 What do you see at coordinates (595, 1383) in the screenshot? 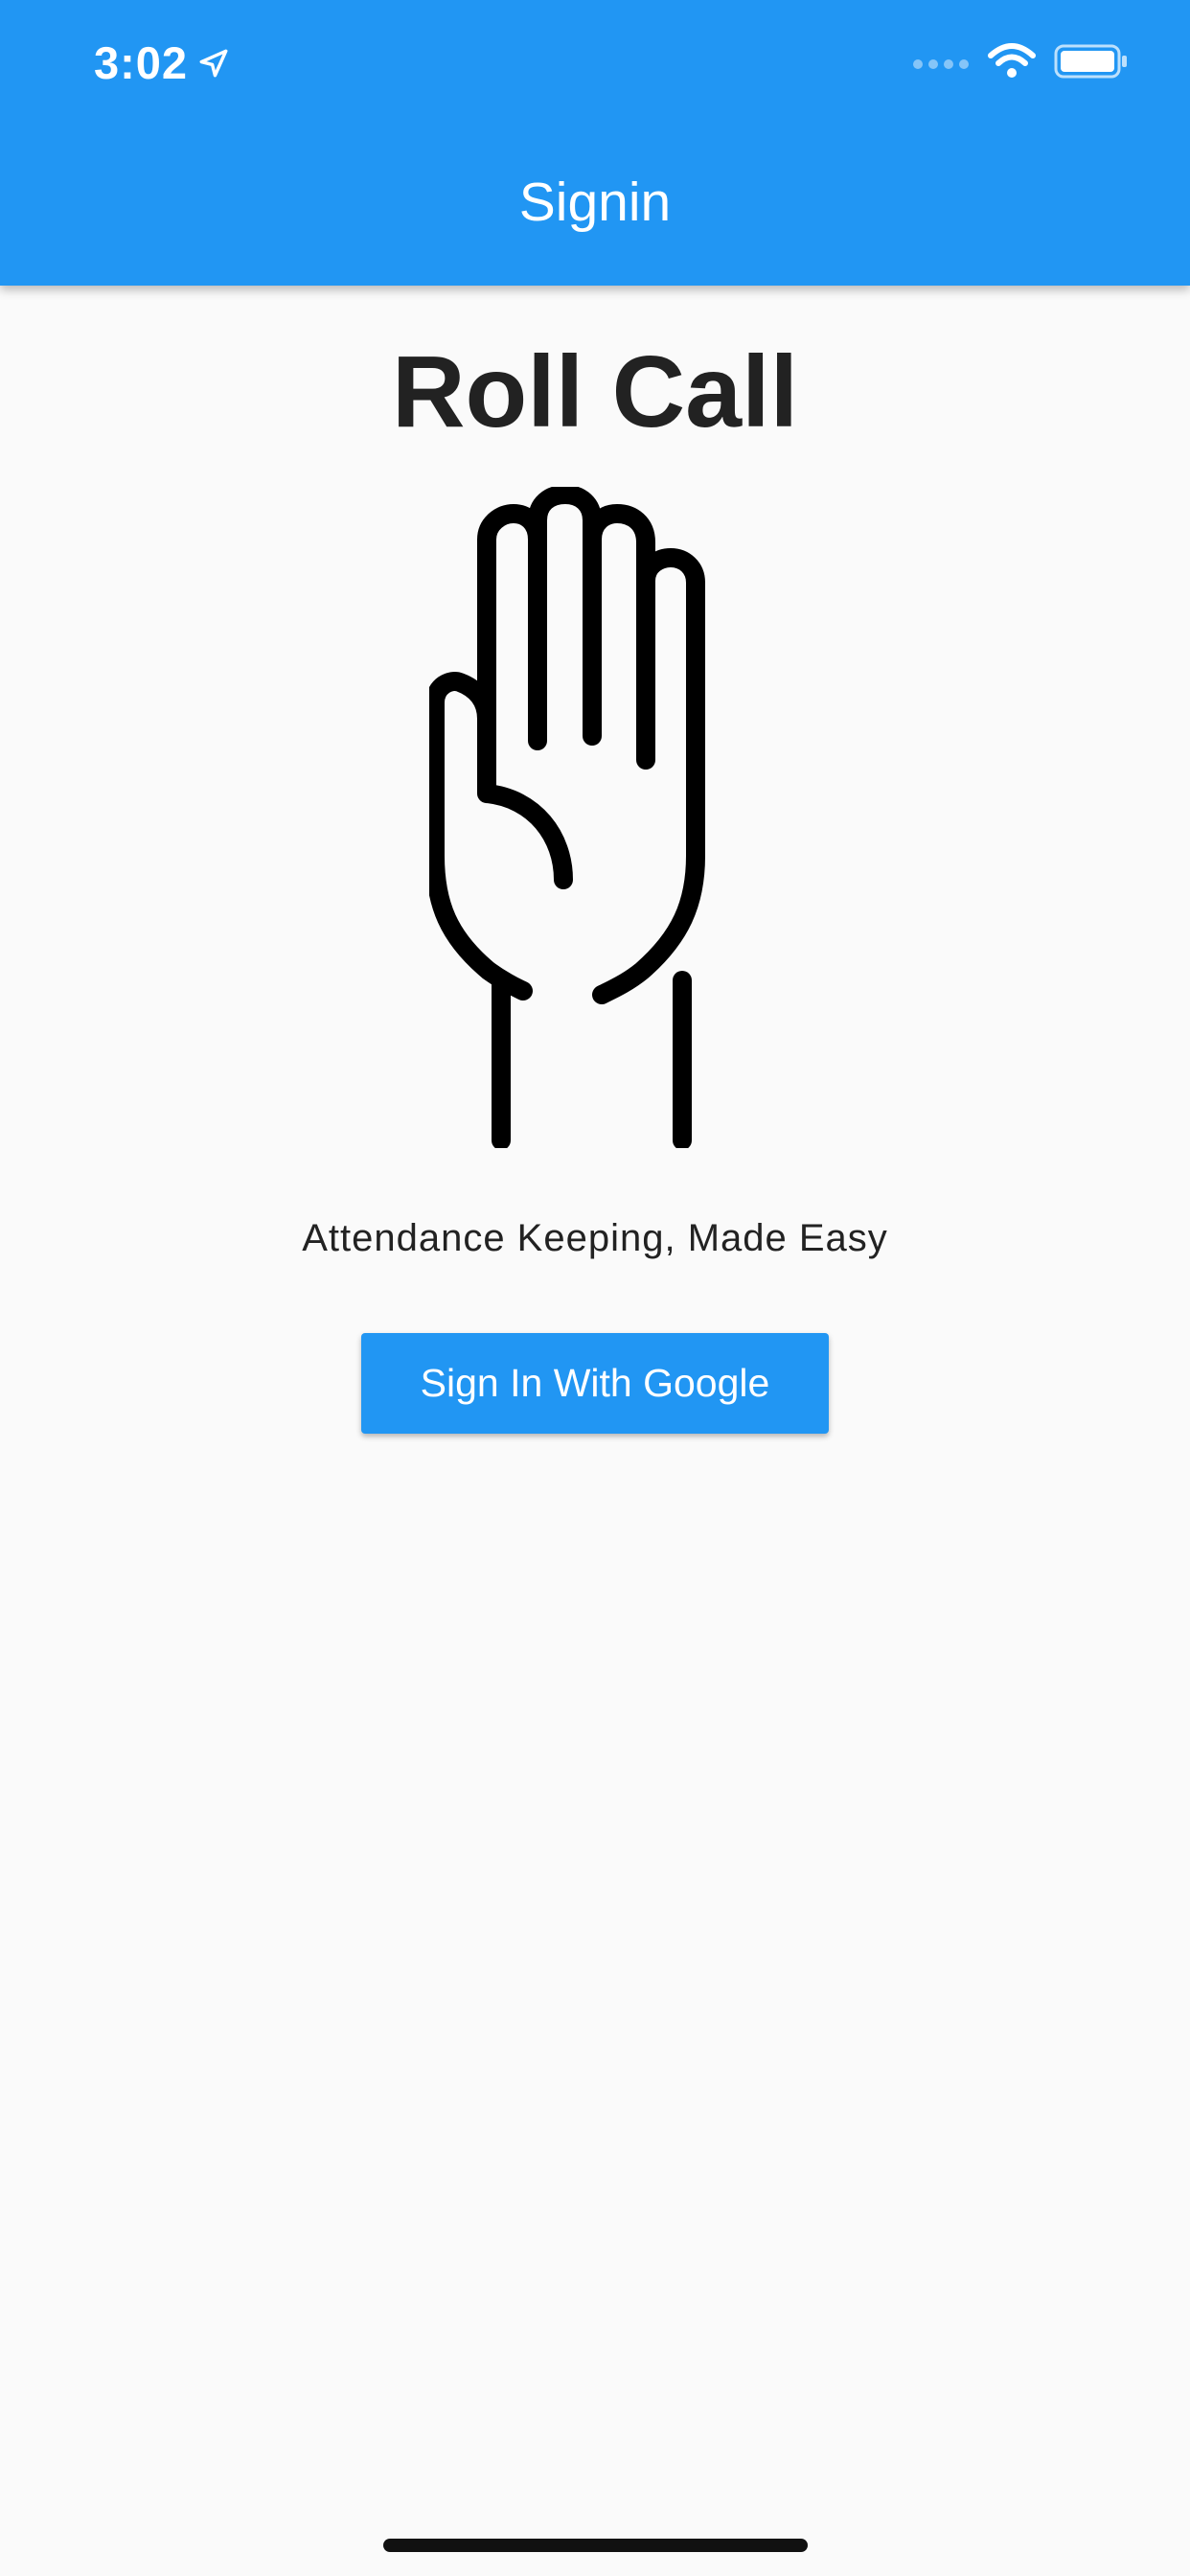
I see `sign-in-google-button: Sign In With Google` at bounding box center [595, 1383].